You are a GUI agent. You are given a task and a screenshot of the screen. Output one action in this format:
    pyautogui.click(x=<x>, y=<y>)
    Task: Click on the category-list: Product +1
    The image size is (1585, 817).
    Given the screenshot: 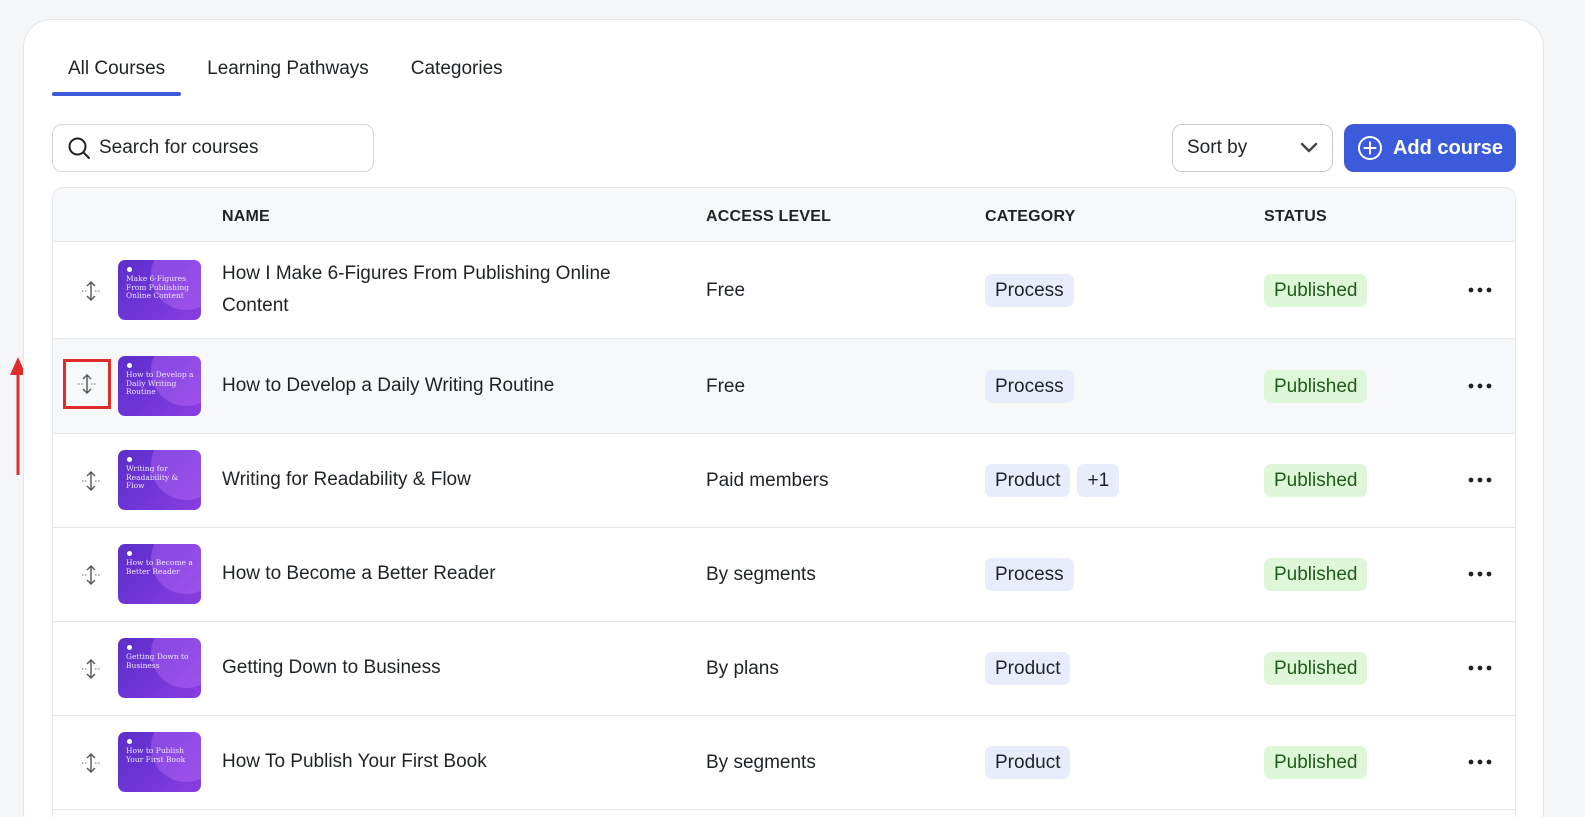 What is the action you would take?
    pyautogui.click(x=1052, y=480)
    